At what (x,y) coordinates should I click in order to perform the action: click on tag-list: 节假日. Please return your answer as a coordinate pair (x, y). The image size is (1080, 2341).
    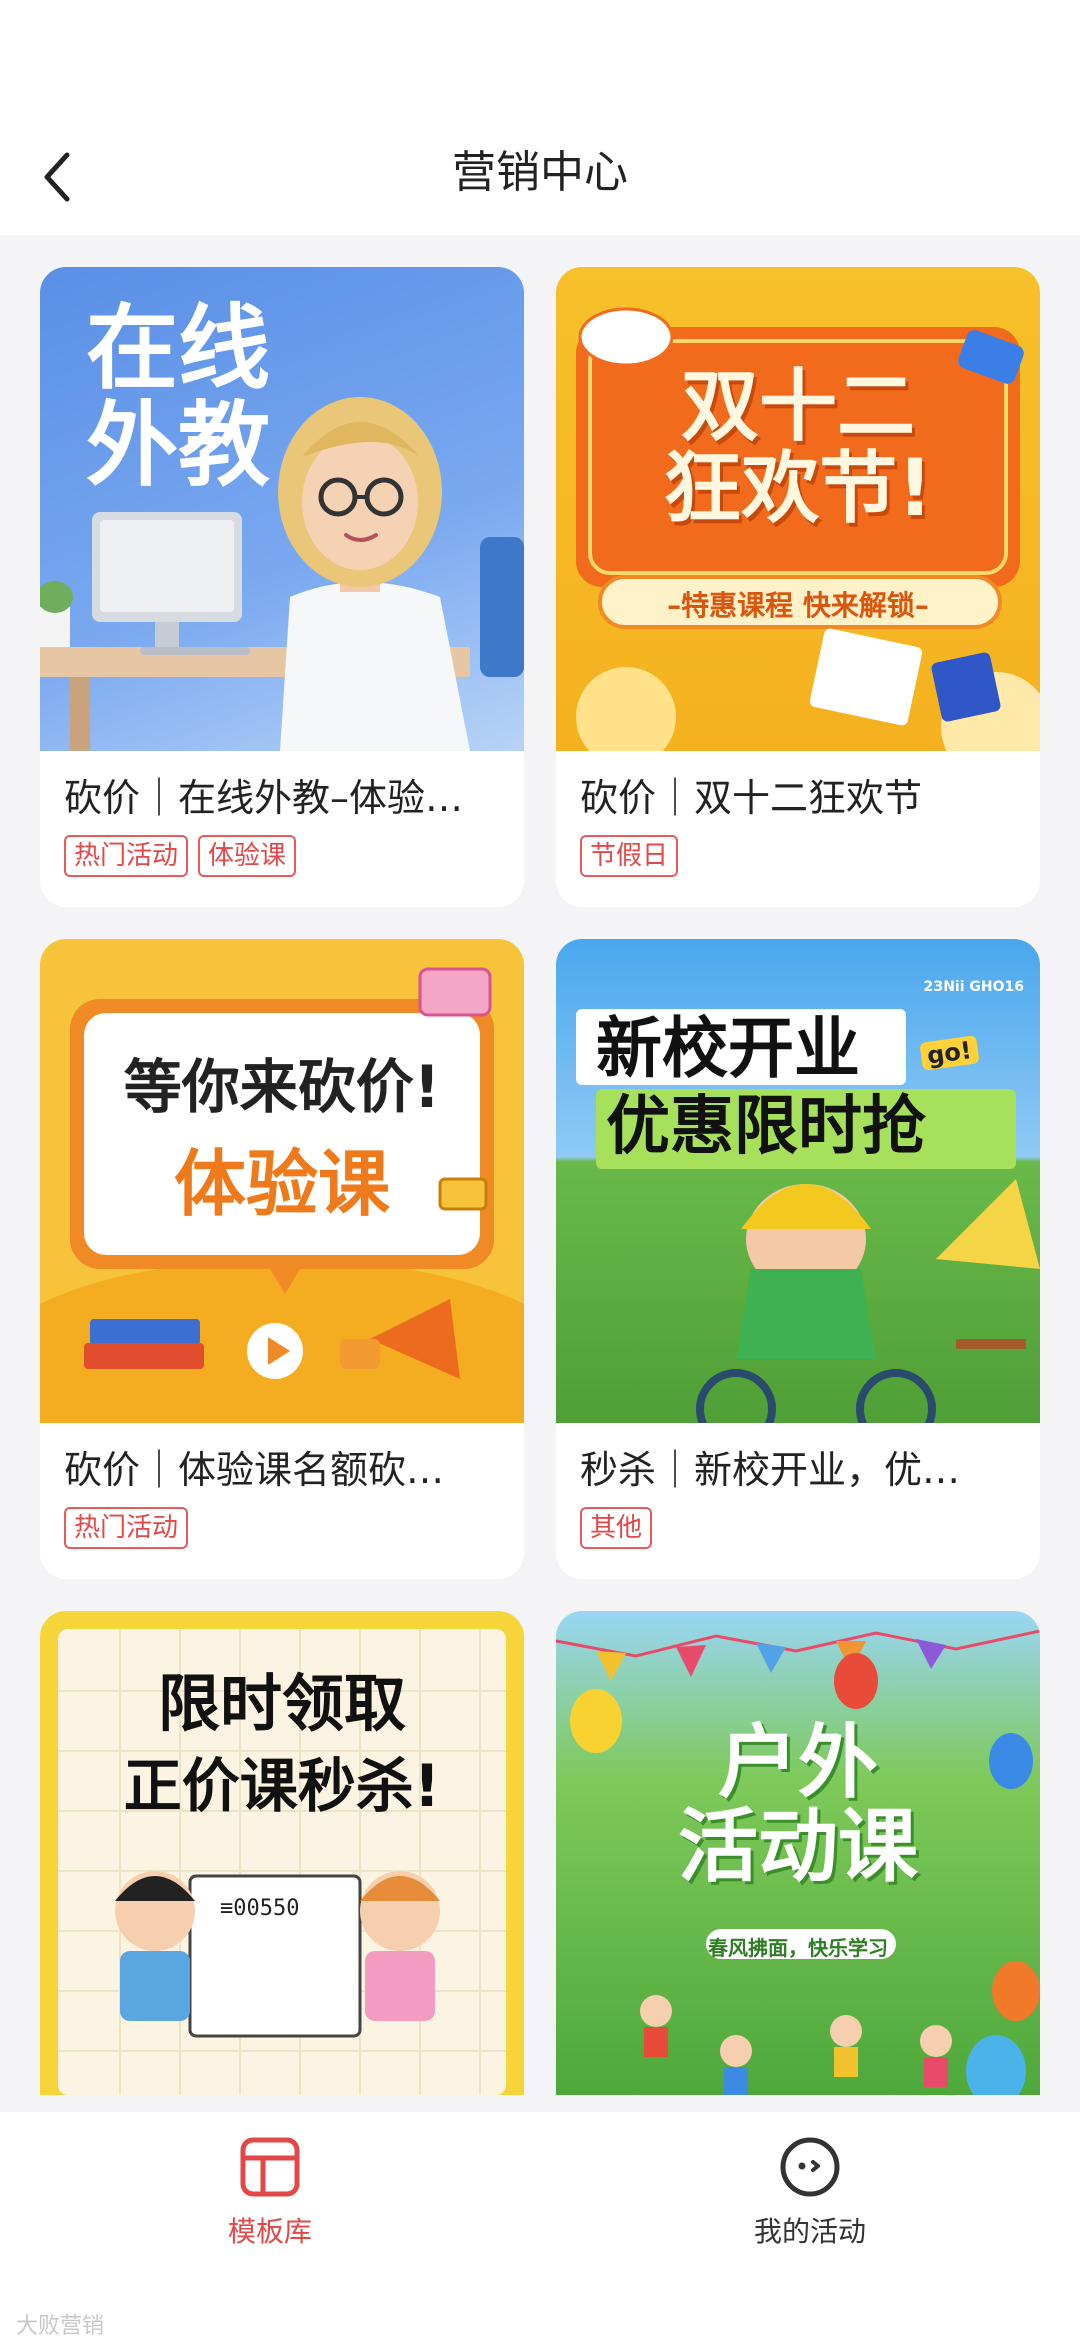
    Looking at the image, I should click on (798, 856).